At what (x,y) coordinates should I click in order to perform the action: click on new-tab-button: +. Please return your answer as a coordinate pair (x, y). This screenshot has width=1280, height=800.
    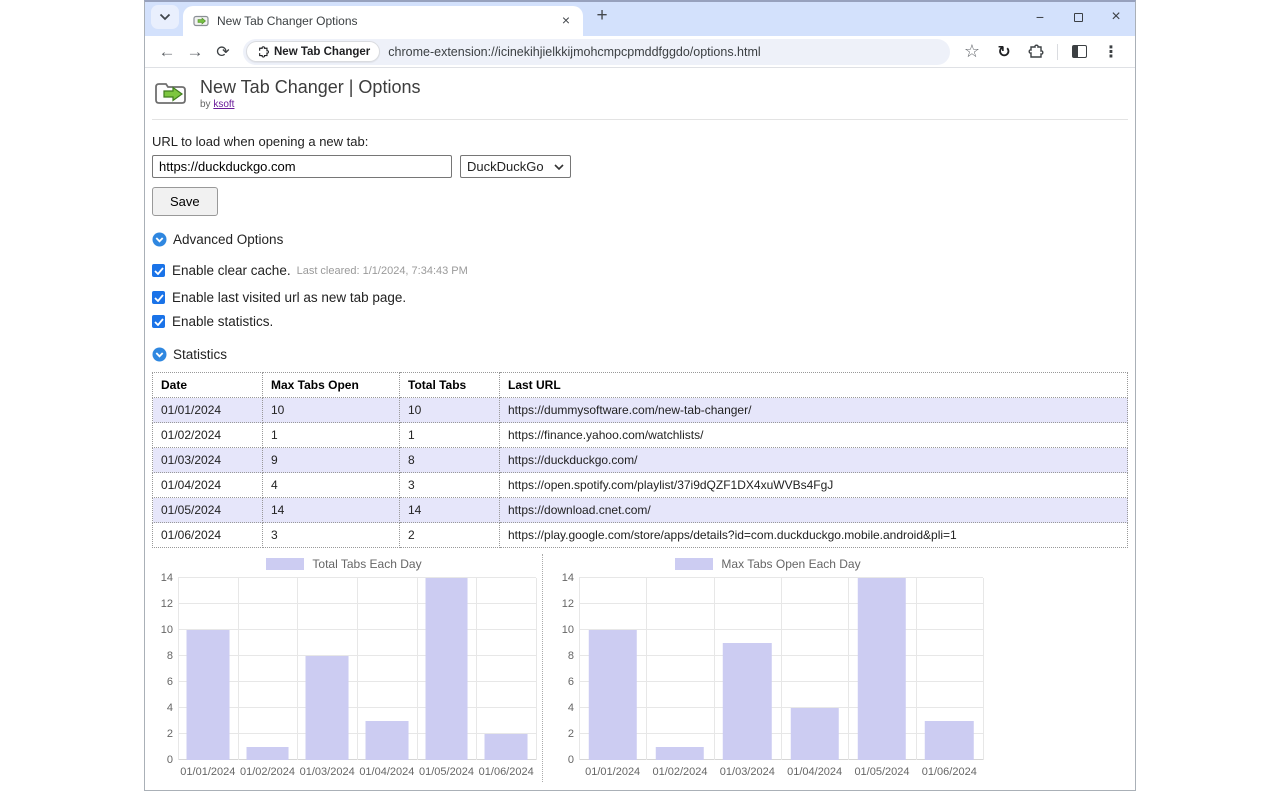
    Looking at the image, I should click on (602, 17).